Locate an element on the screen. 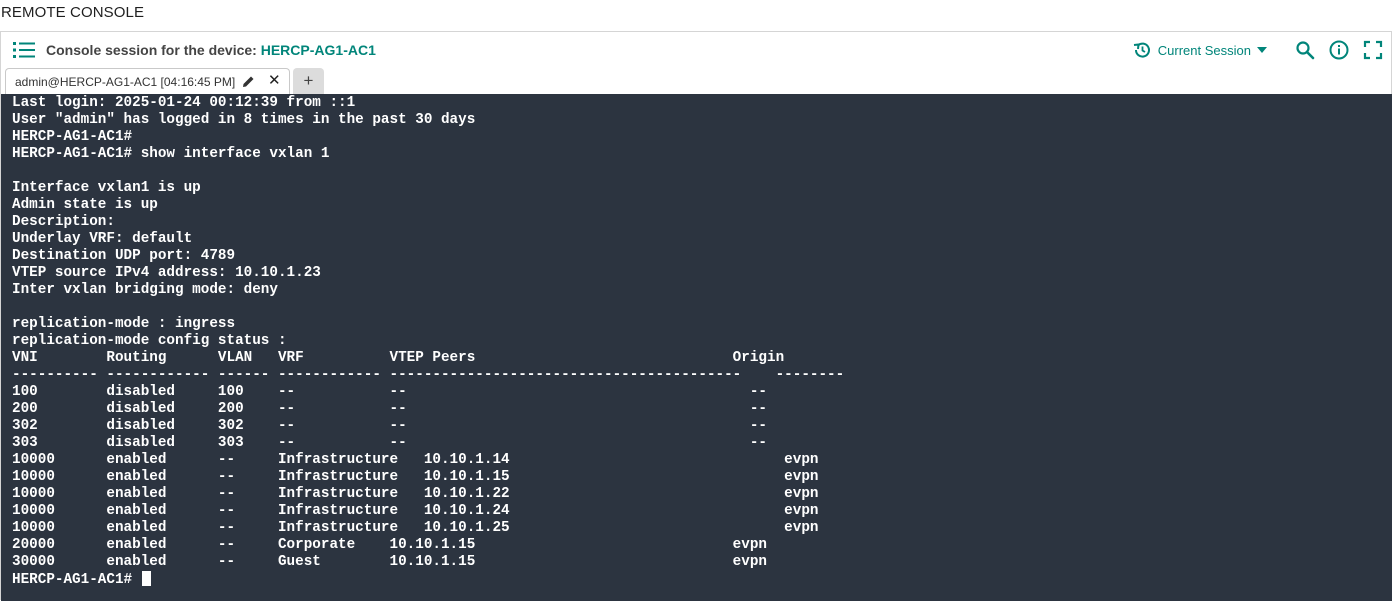 This screenshot has height=601, width=1393. search-icon is located at coordinates (1305, 50).